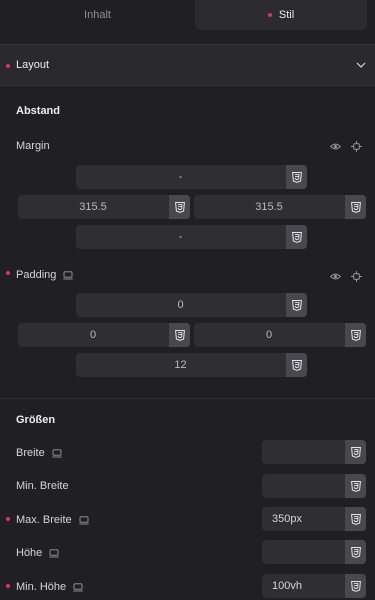 The image size is (375, 600). I want to click on max-width-label: Max. Breite, so click(52, 520).